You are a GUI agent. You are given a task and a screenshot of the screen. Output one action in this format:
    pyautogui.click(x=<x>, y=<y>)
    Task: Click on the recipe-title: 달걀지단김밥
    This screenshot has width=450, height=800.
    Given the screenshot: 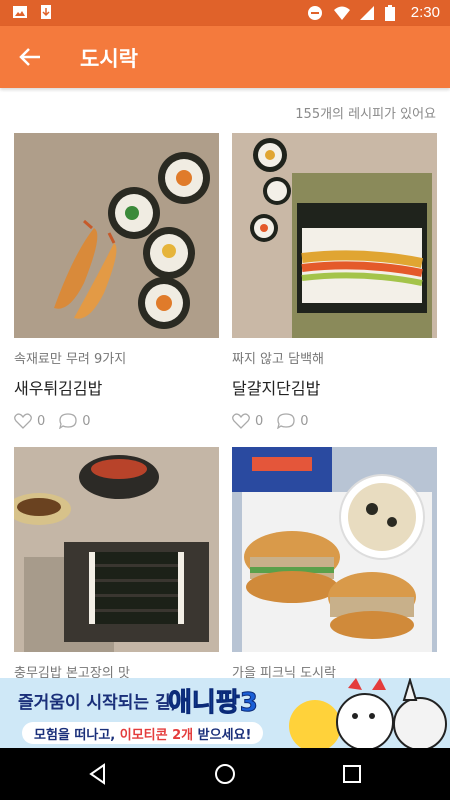 What is the action you would take?
    pyautogui.click(x=276, y=388)
    